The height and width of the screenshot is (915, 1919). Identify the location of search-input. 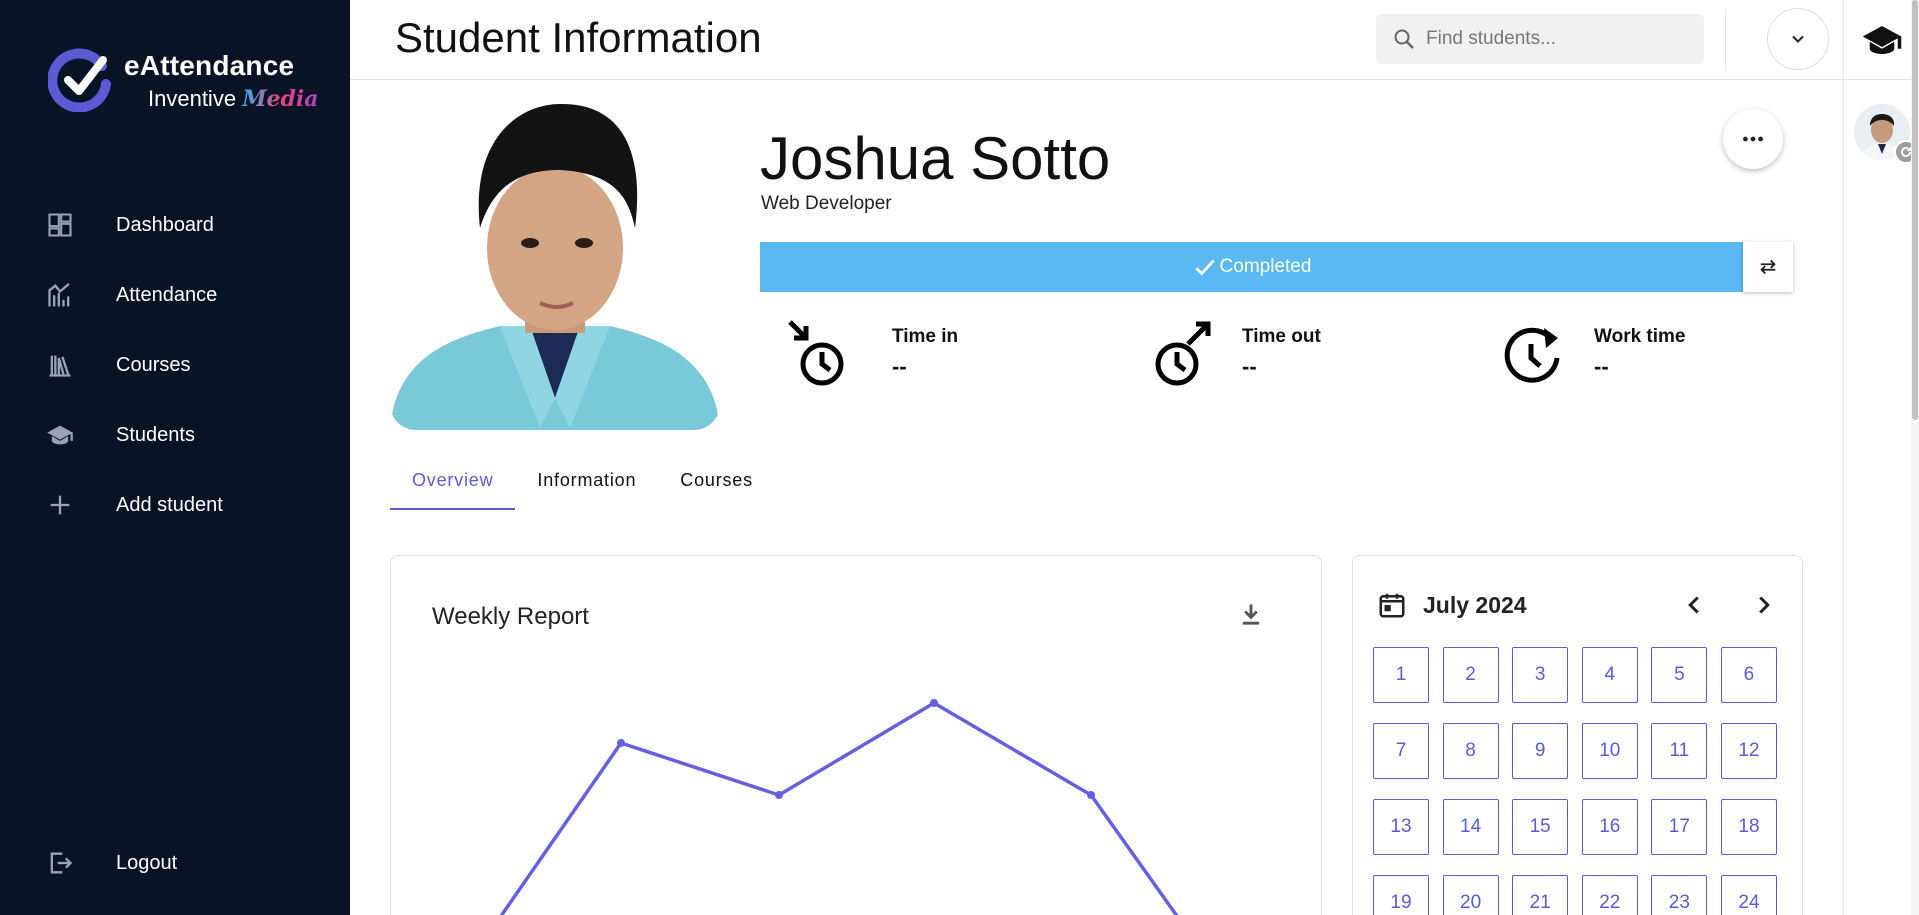
(1556, 39).